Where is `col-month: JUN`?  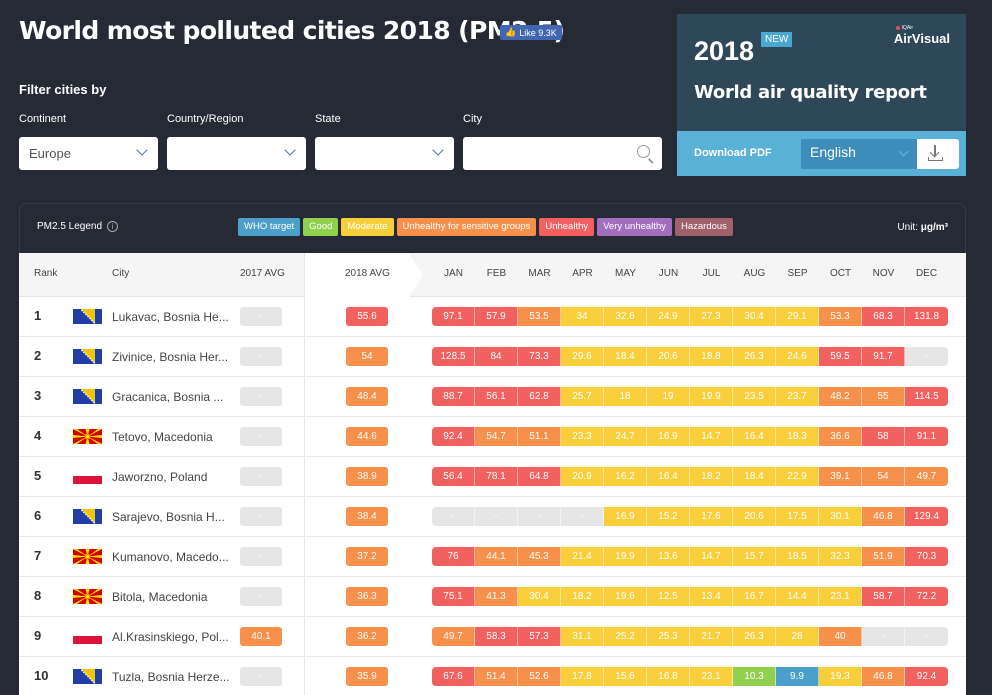 col-month: JUN is located at coordinates (668, 273).